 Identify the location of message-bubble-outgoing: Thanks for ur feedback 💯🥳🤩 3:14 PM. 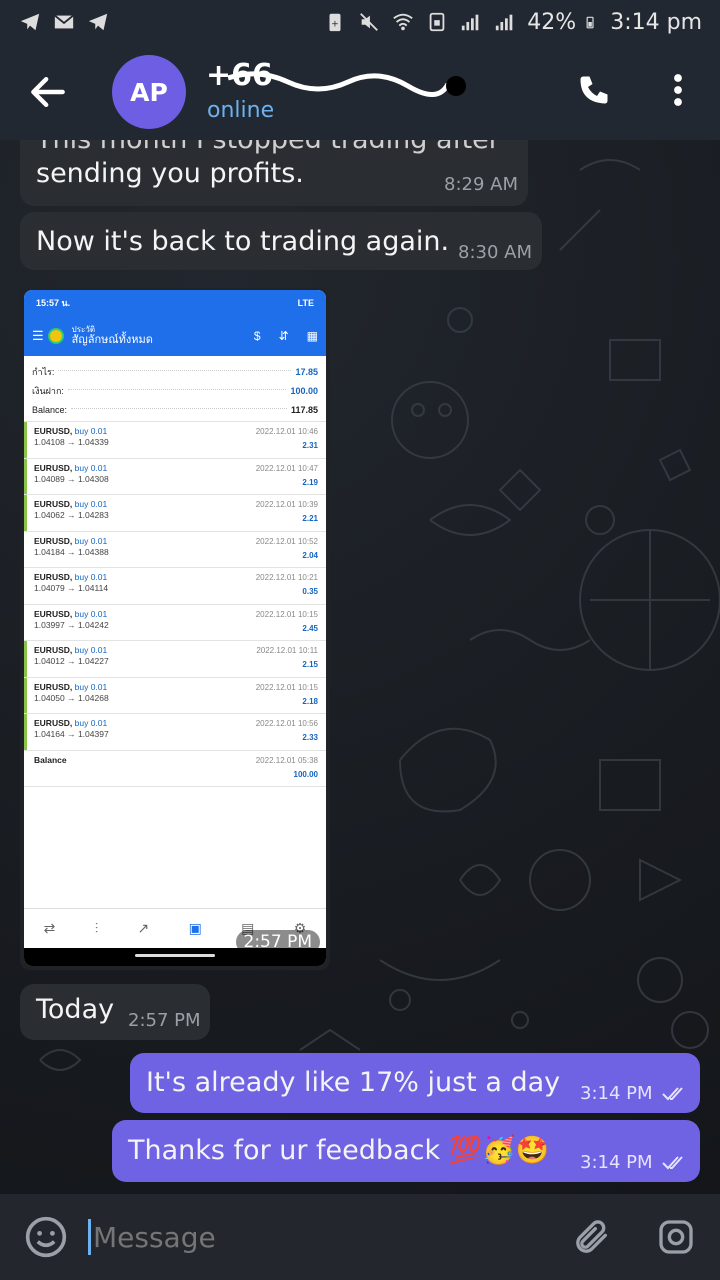
(406, 1151).